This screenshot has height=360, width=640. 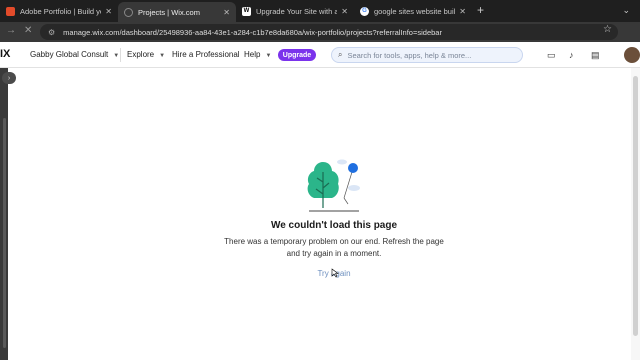 I want to click on tab-adobe-portfolio: Adobe Portfolio | Build your ow ✕, so click(x=59, y=11).